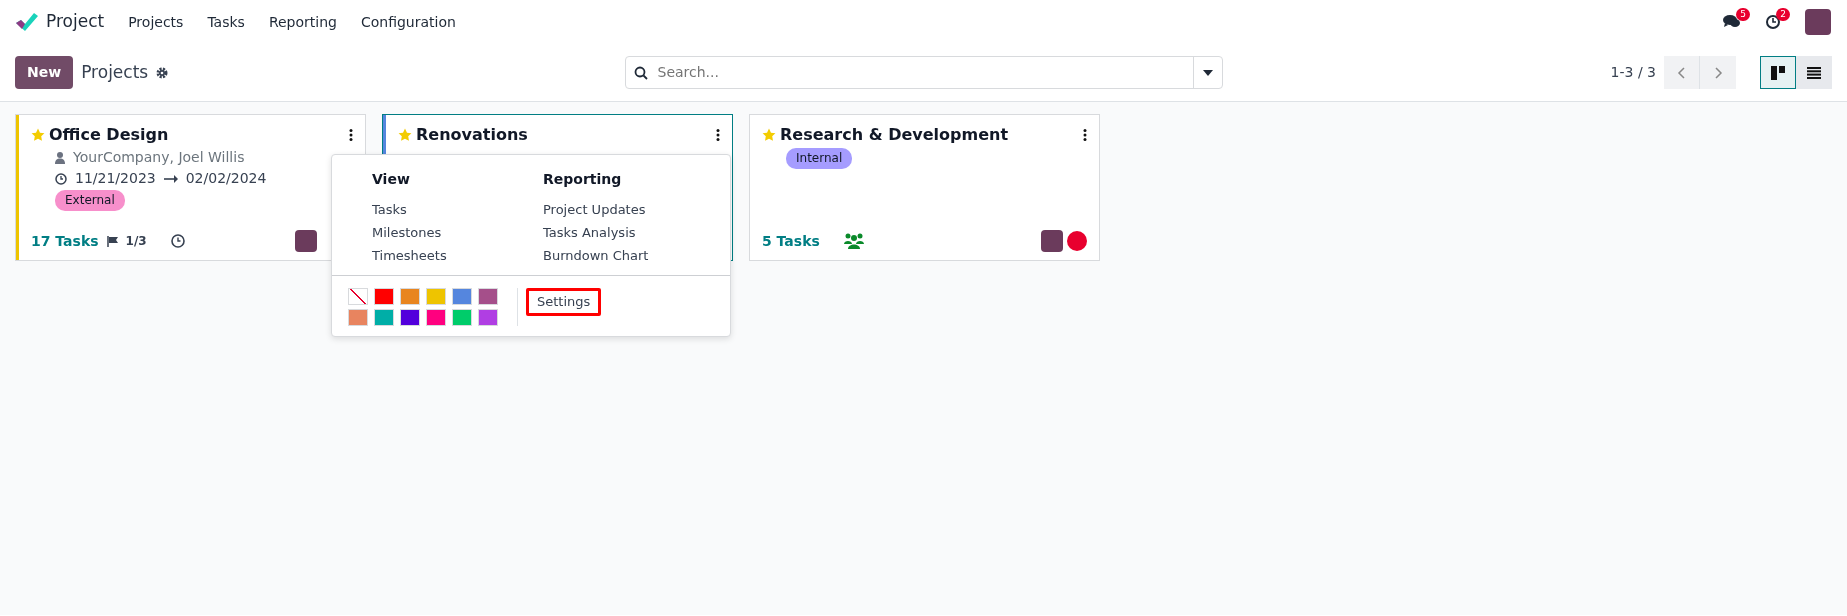 Image resolution: width=1847 pixels, height=616 pixels. Describe the element at coordinates (391, 179) in the screenshot. I see `section-heading: View` at that location.